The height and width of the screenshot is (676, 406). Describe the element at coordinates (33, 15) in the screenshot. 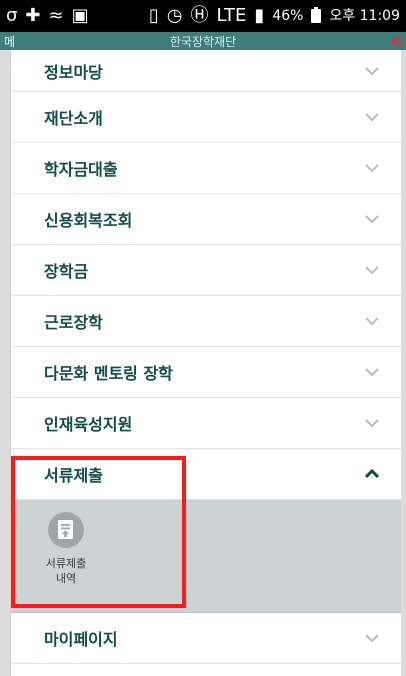

I see `plus-icon: ✚` at that location.